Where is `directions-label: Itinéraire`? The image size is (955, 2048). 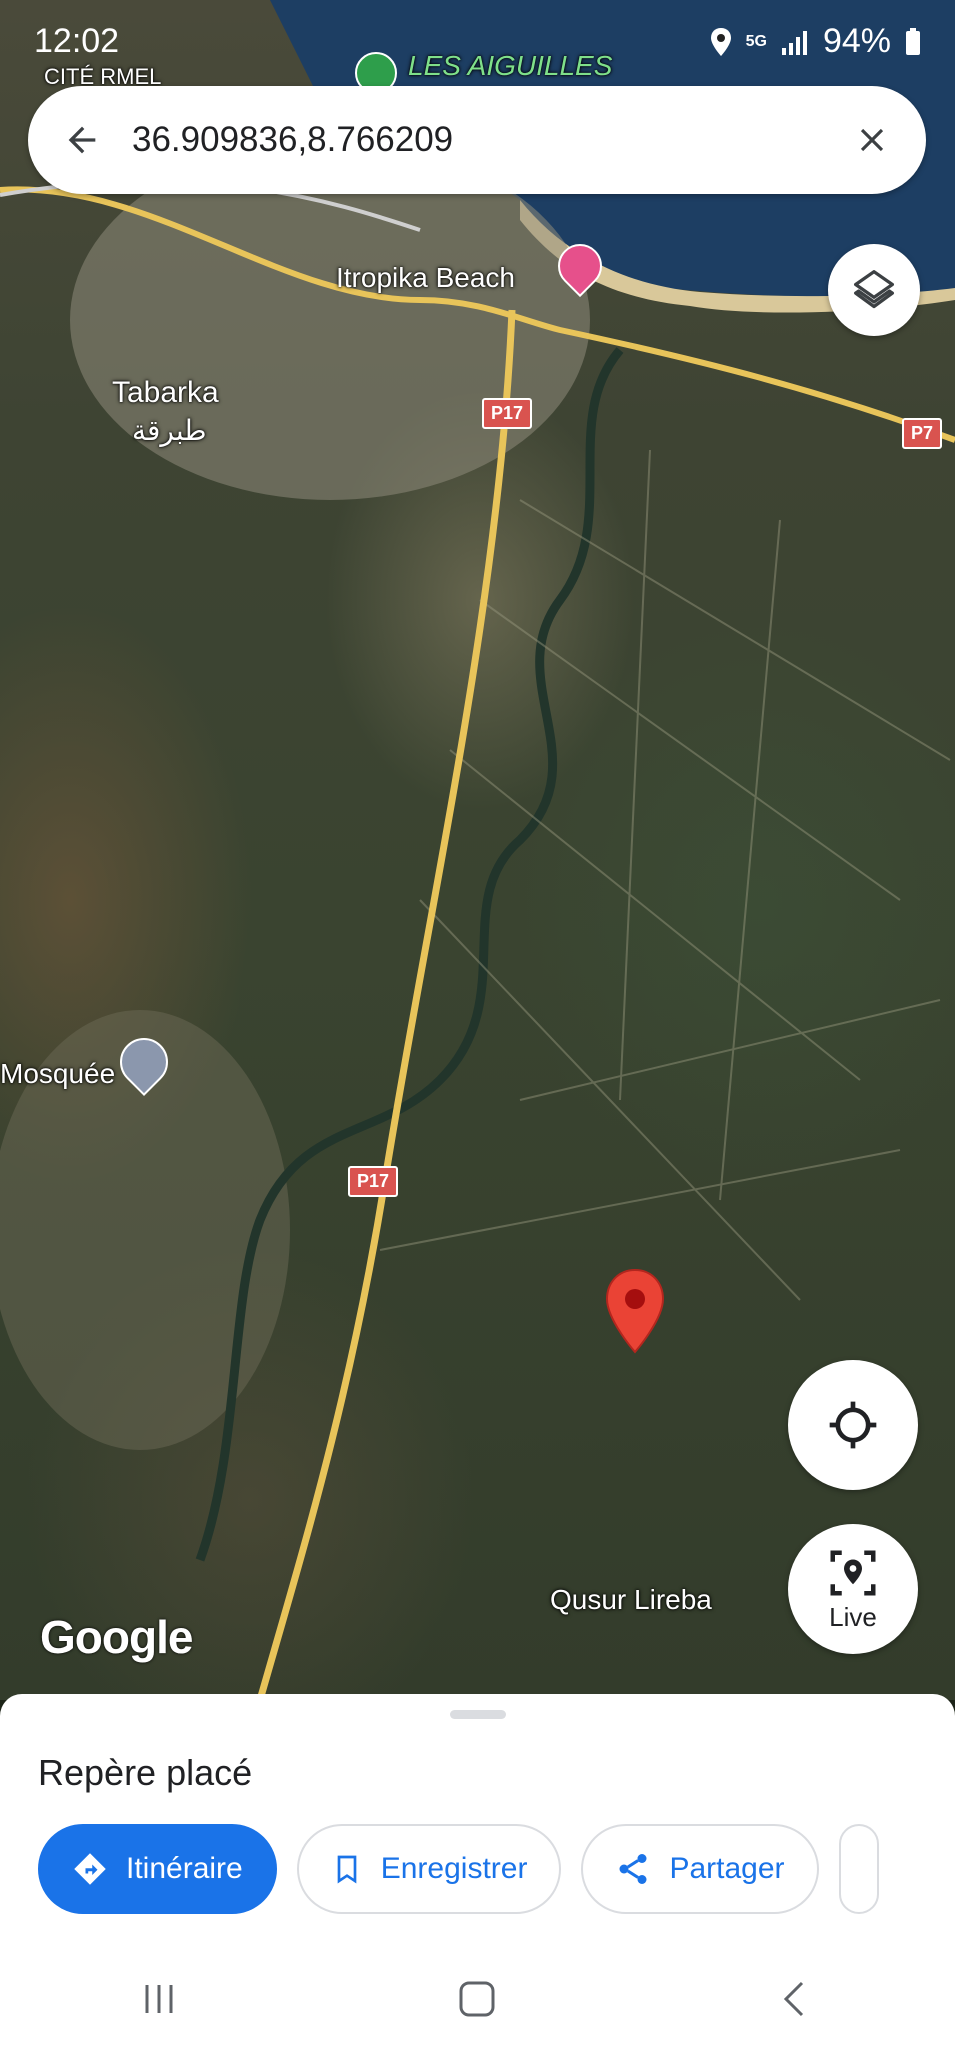
directions-label: Itinéraire is located at coordinates (184, 1868).